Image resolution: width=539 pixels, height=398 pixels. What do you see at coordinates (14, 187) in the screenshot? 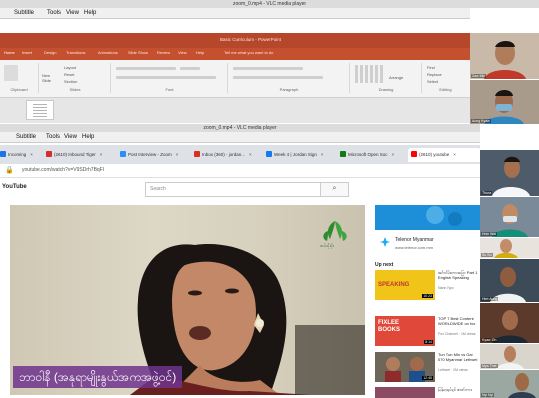
I see `youtube-logo: YouTube` at bounding box center [14, 187].